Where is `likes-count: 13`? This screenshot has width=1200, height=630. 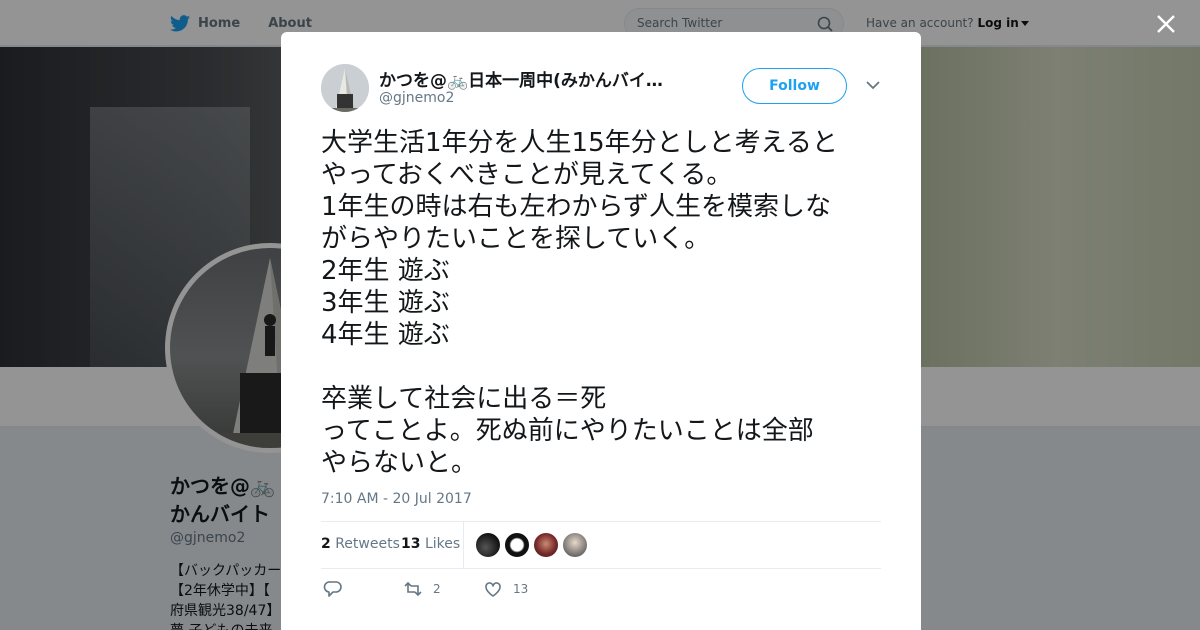
likes-count: 13 is located at coordinates (411, 544).